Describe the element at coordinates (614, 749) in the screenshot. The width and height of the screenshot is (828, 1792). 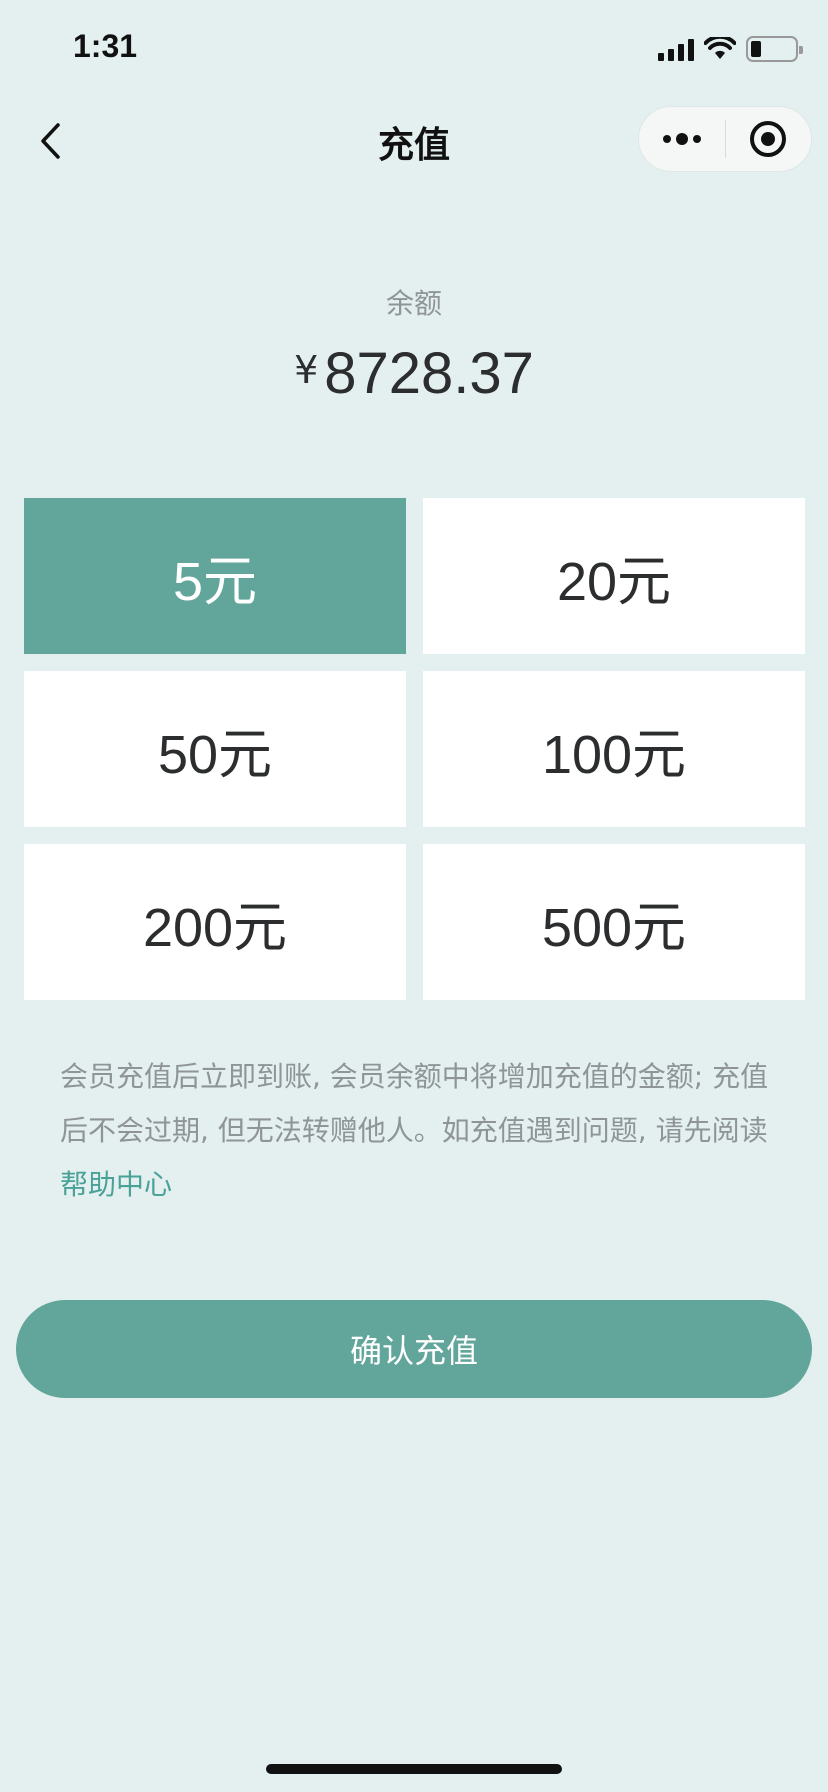
I see `option-100: 100元` at that location.